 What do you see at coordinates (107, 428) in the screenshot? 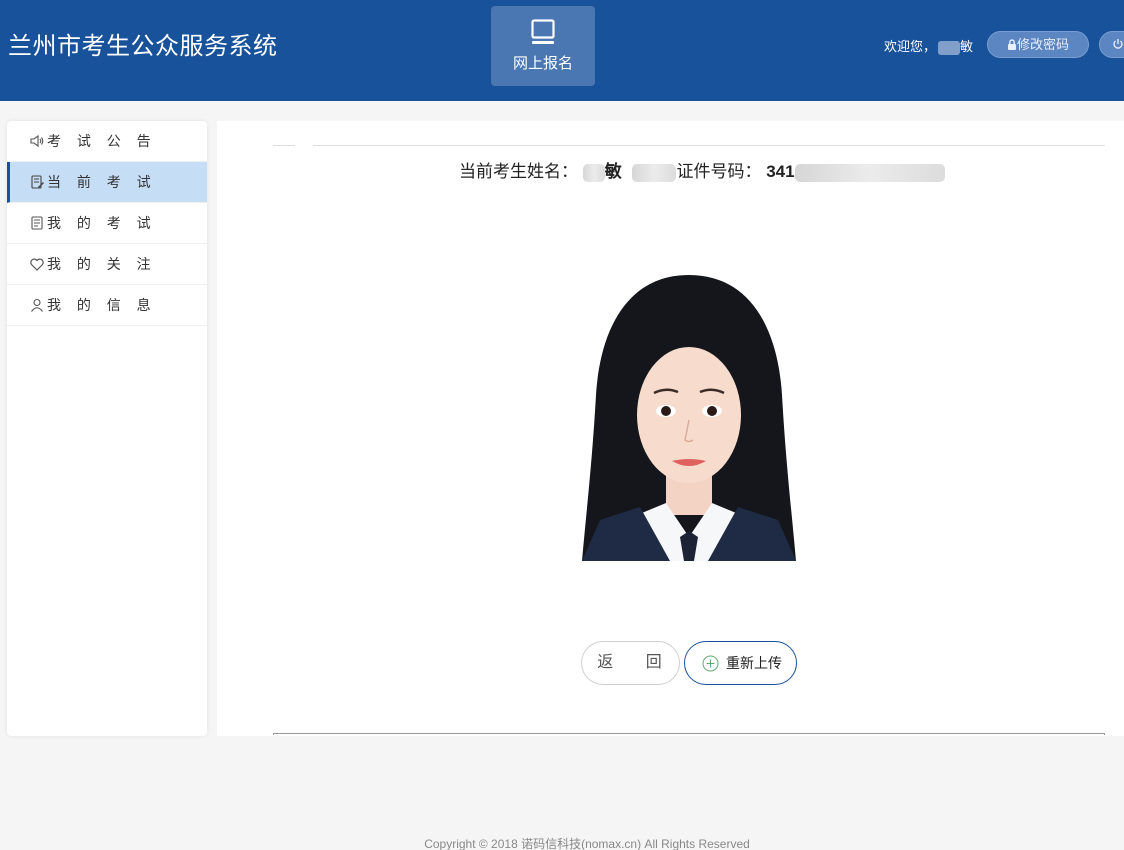
I see `sidebar-nav: 考 试 公 告 当 前 考 试 我 的 考 试 我 的 关 注 我 的 信 息` at bounding box center [107, 428].